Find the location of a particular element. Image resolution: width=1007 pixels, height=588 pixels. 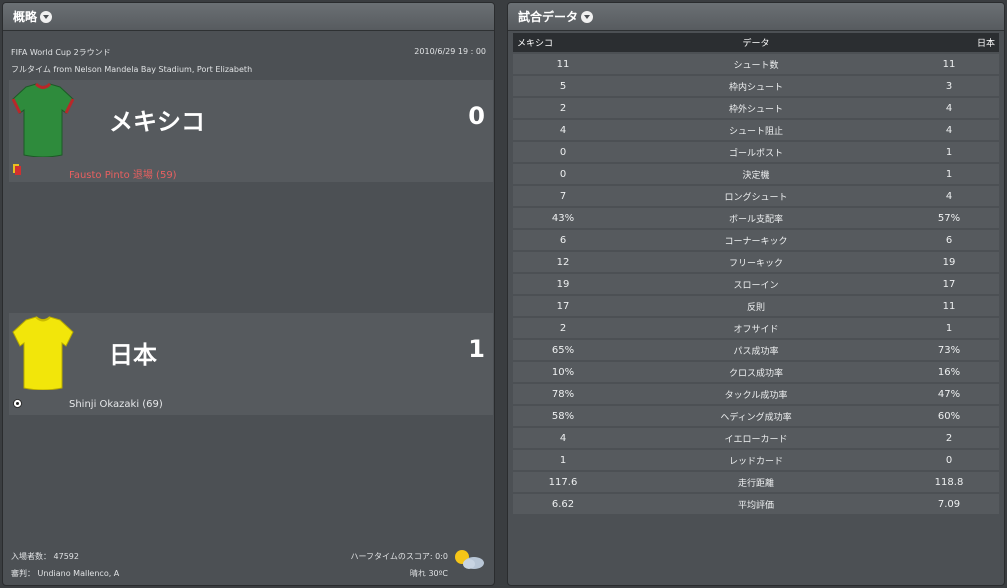

away-shirt-icon is located at coordinates (43, 353).